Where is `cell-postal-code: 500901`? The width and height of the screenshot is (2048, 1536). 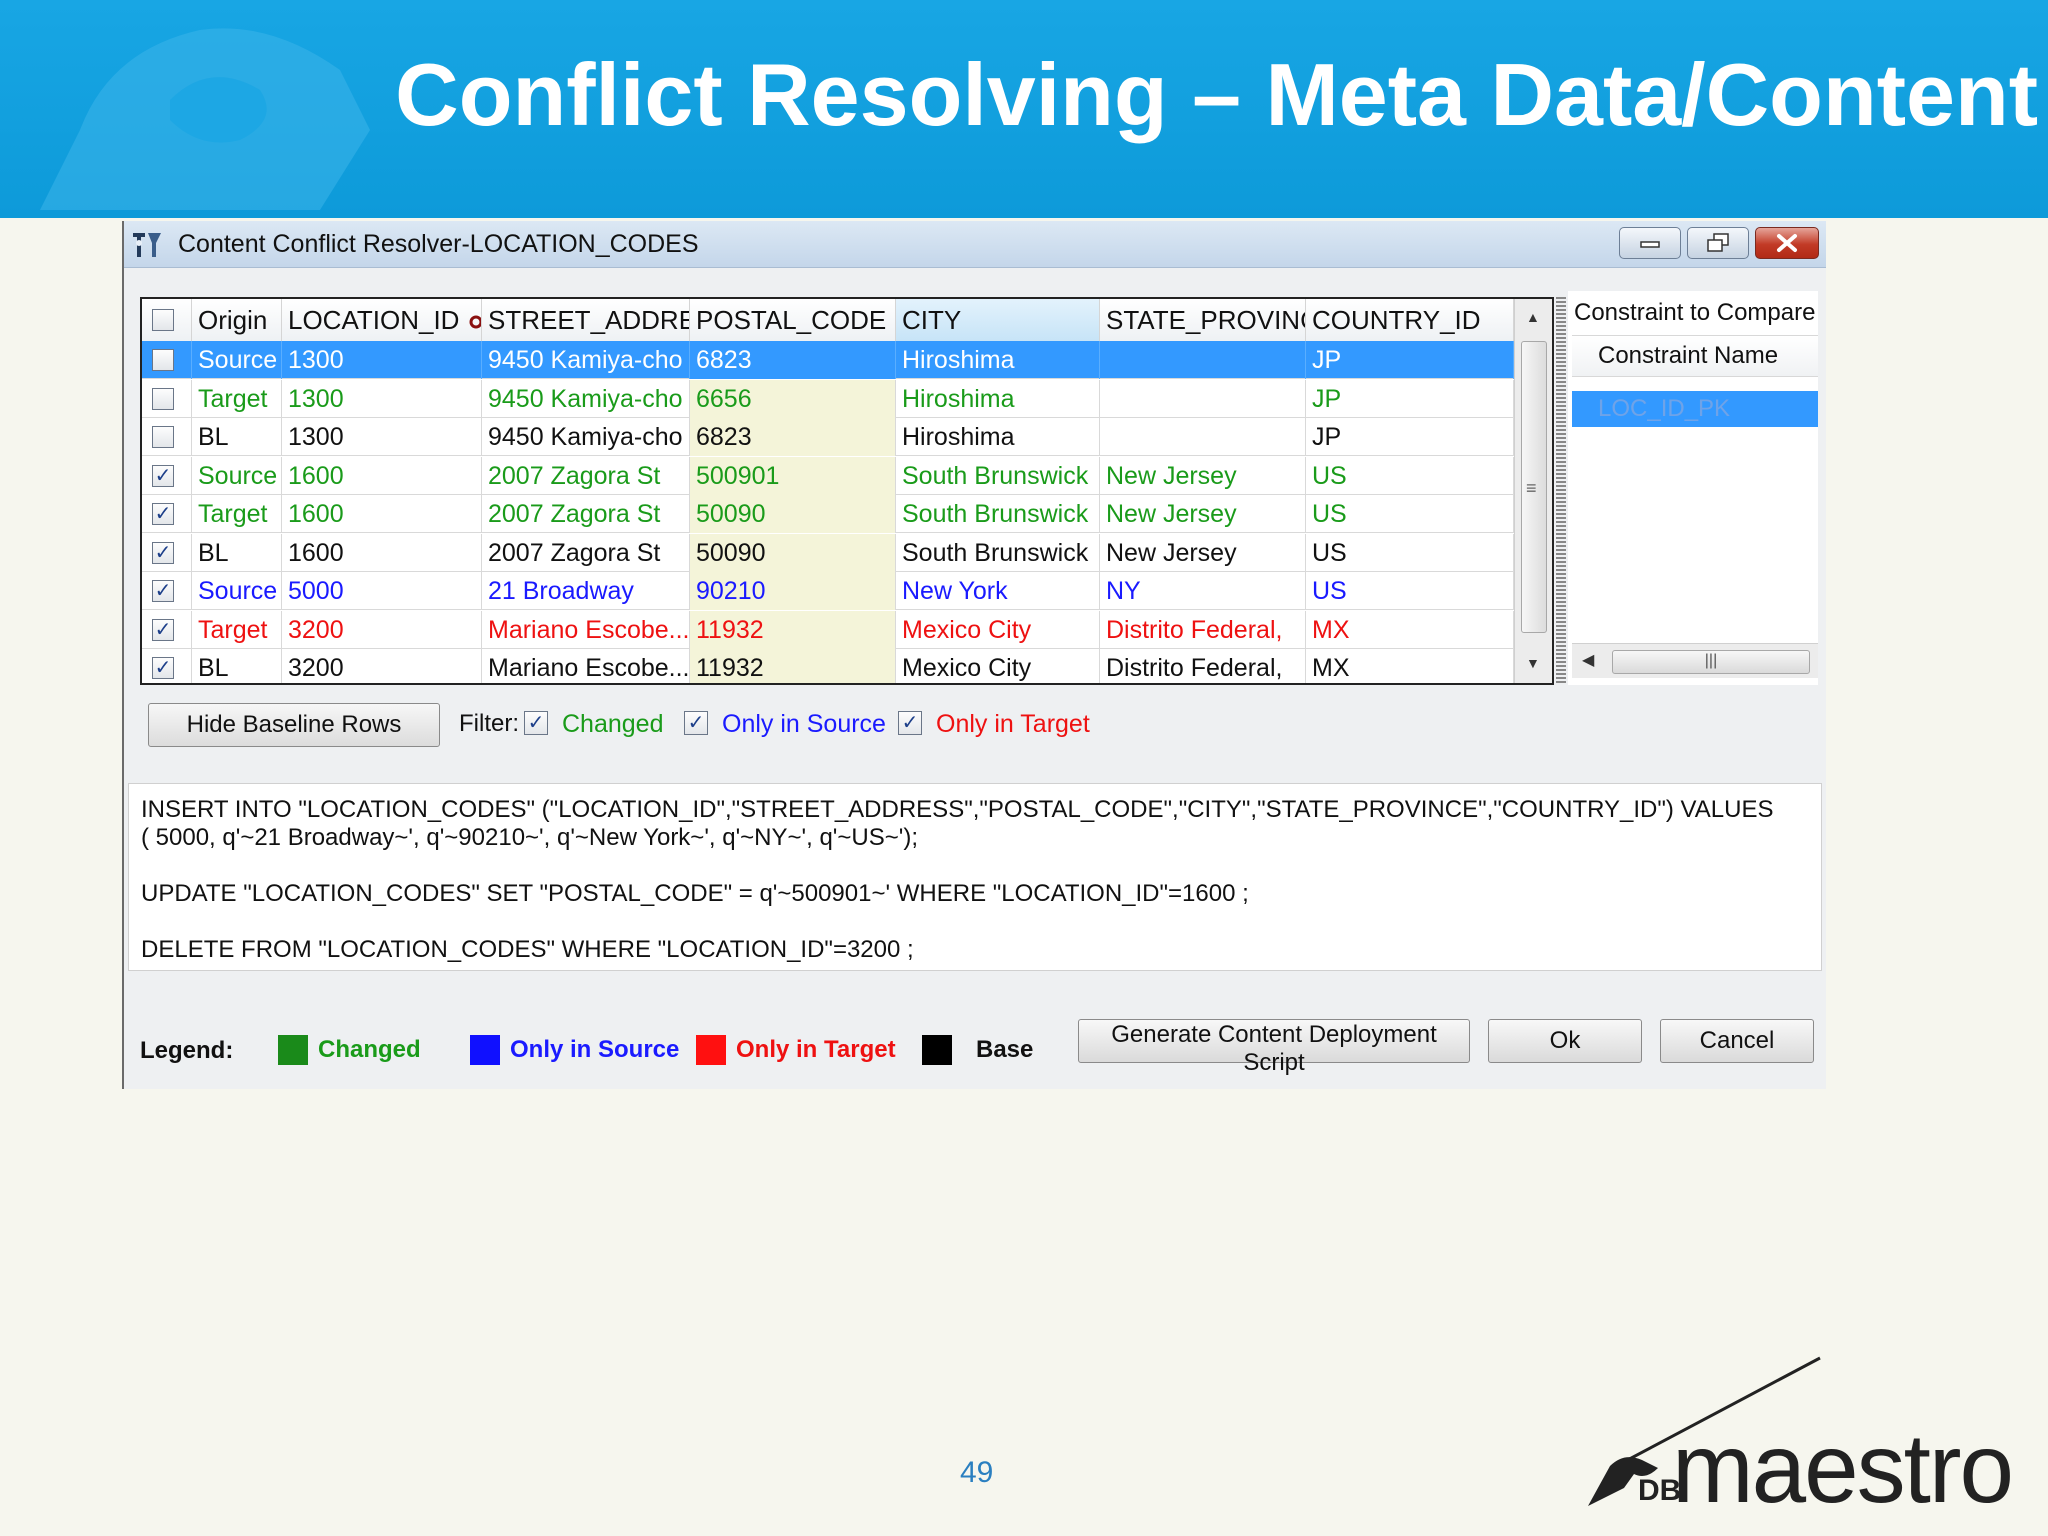 cell-postal-code: 500901 is located at coordinates (793, 475).